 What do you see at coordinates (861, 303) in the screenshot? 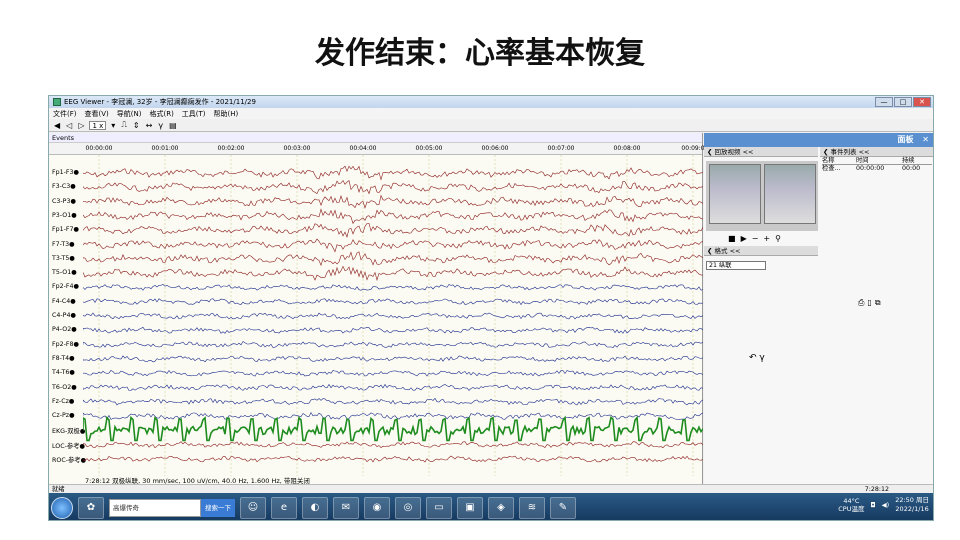
I see `print-icon: ⎙` at bounding box center [861, 303].